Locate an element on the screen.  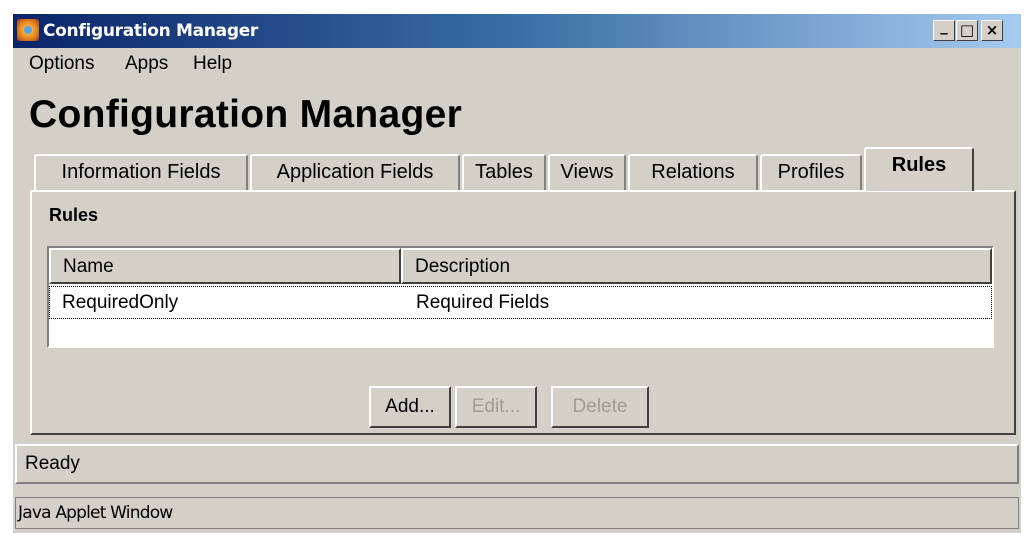
window-title: Configuration Manager is located at coordinates (151, 31).